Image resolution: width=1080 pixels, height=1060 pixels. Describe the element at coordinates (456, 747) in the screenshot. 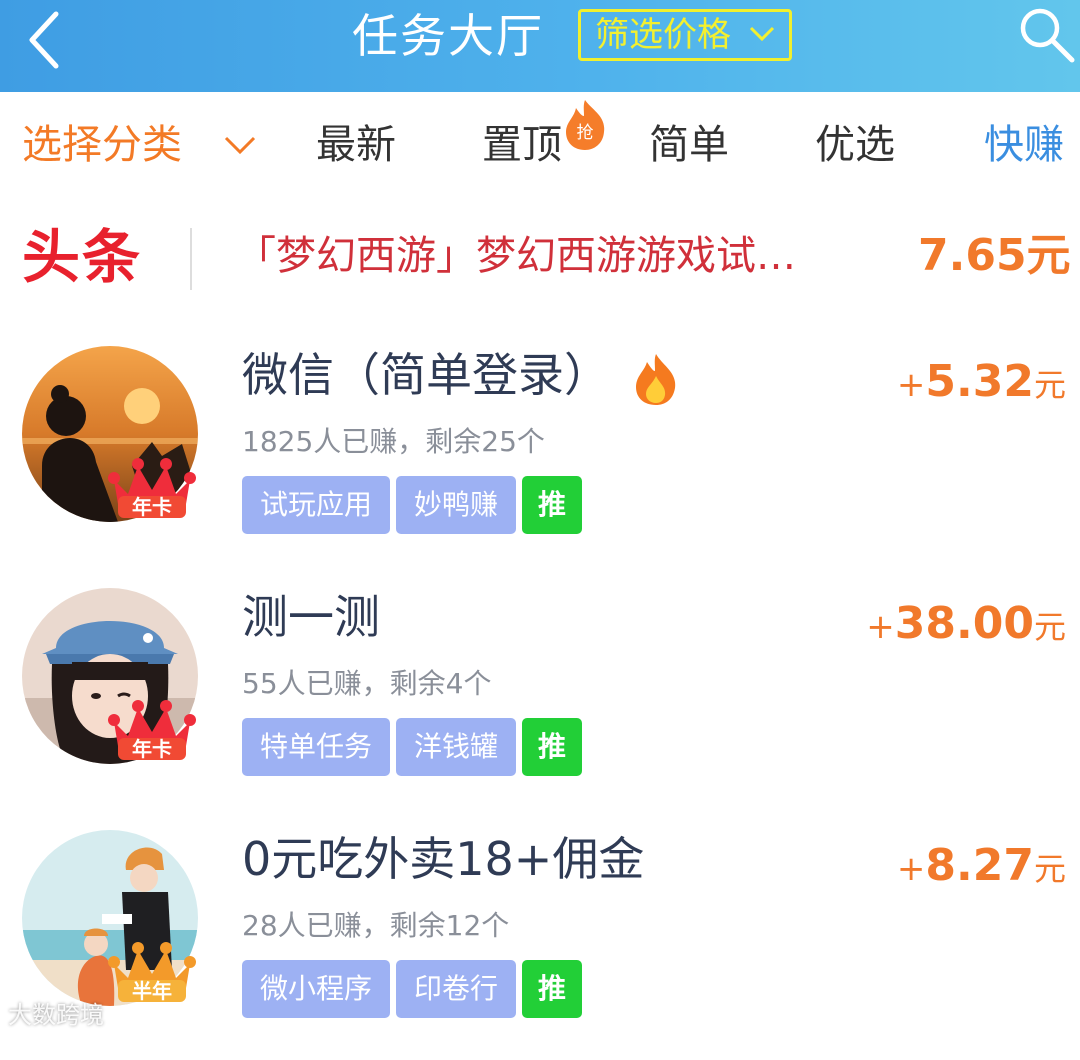

I see `tag: 洋钱罐` at that location.